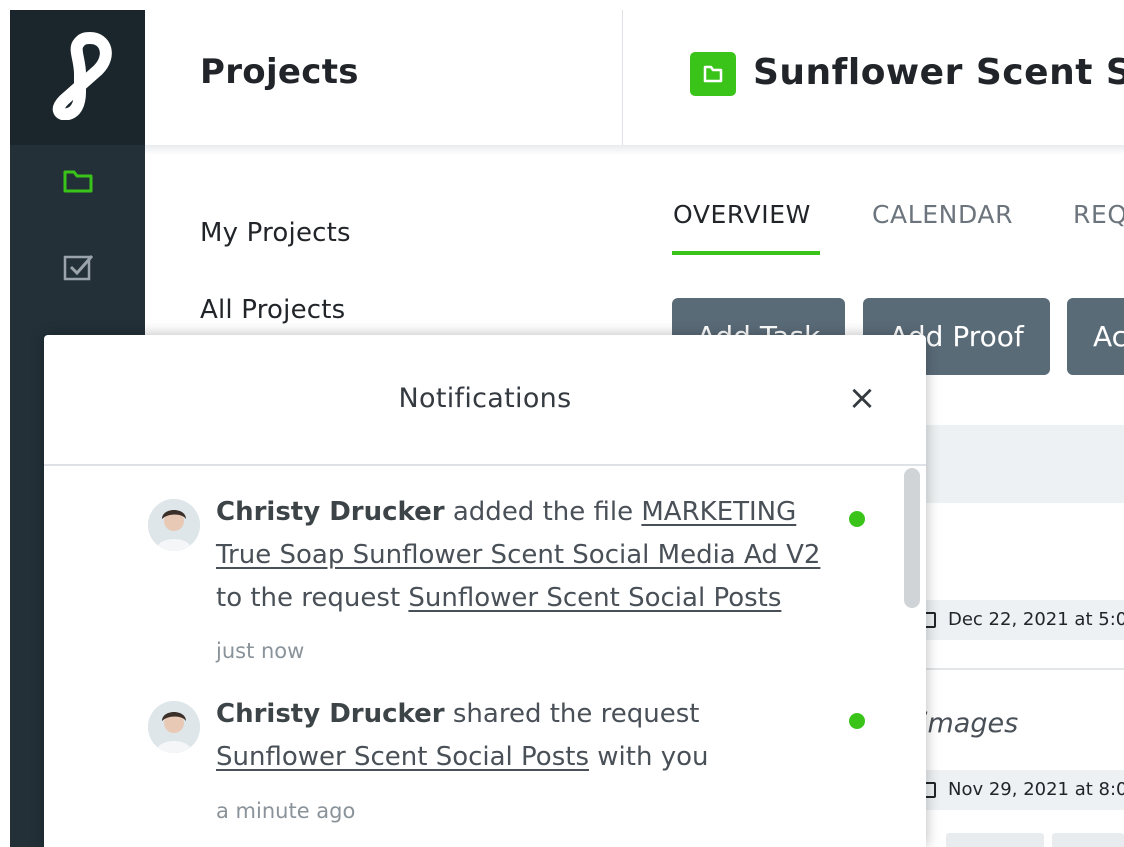 This screenshot has width=1124, height=847. What do you see at coordinates (485, 398) in the screenshot?
I see `notifications-title: Notifications` at bounding box center [485, 398].